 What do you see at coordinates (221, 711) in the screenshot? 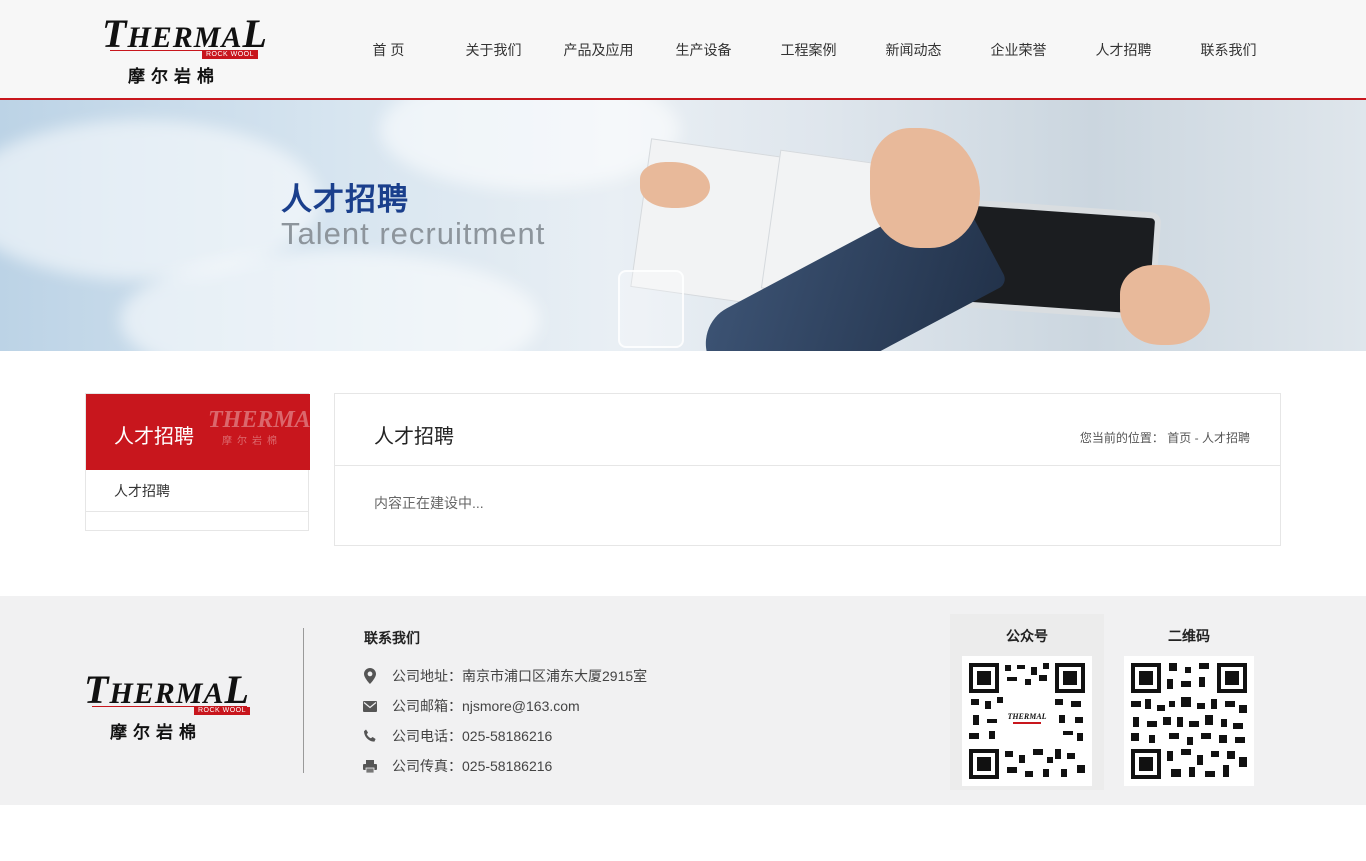
I see `footer-logo-subtitle: ROCK WOOL` at bounding box center [221, 711].